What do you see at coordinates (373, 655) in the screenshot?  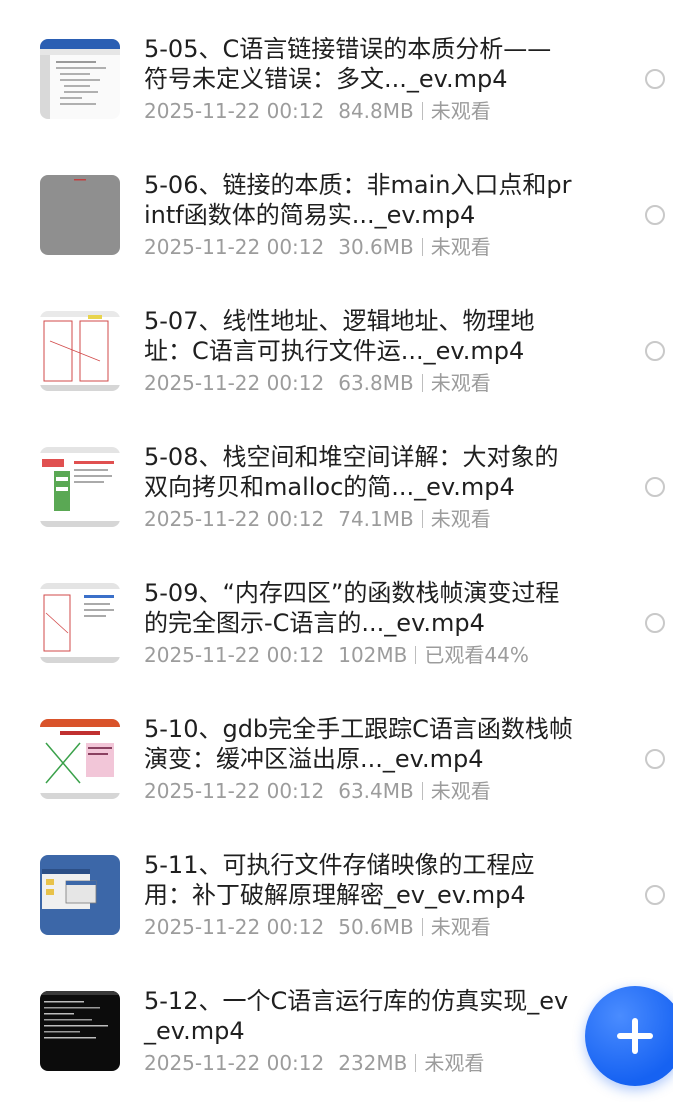 I see `video-size: 102MB` at bounding box center [373, 655].